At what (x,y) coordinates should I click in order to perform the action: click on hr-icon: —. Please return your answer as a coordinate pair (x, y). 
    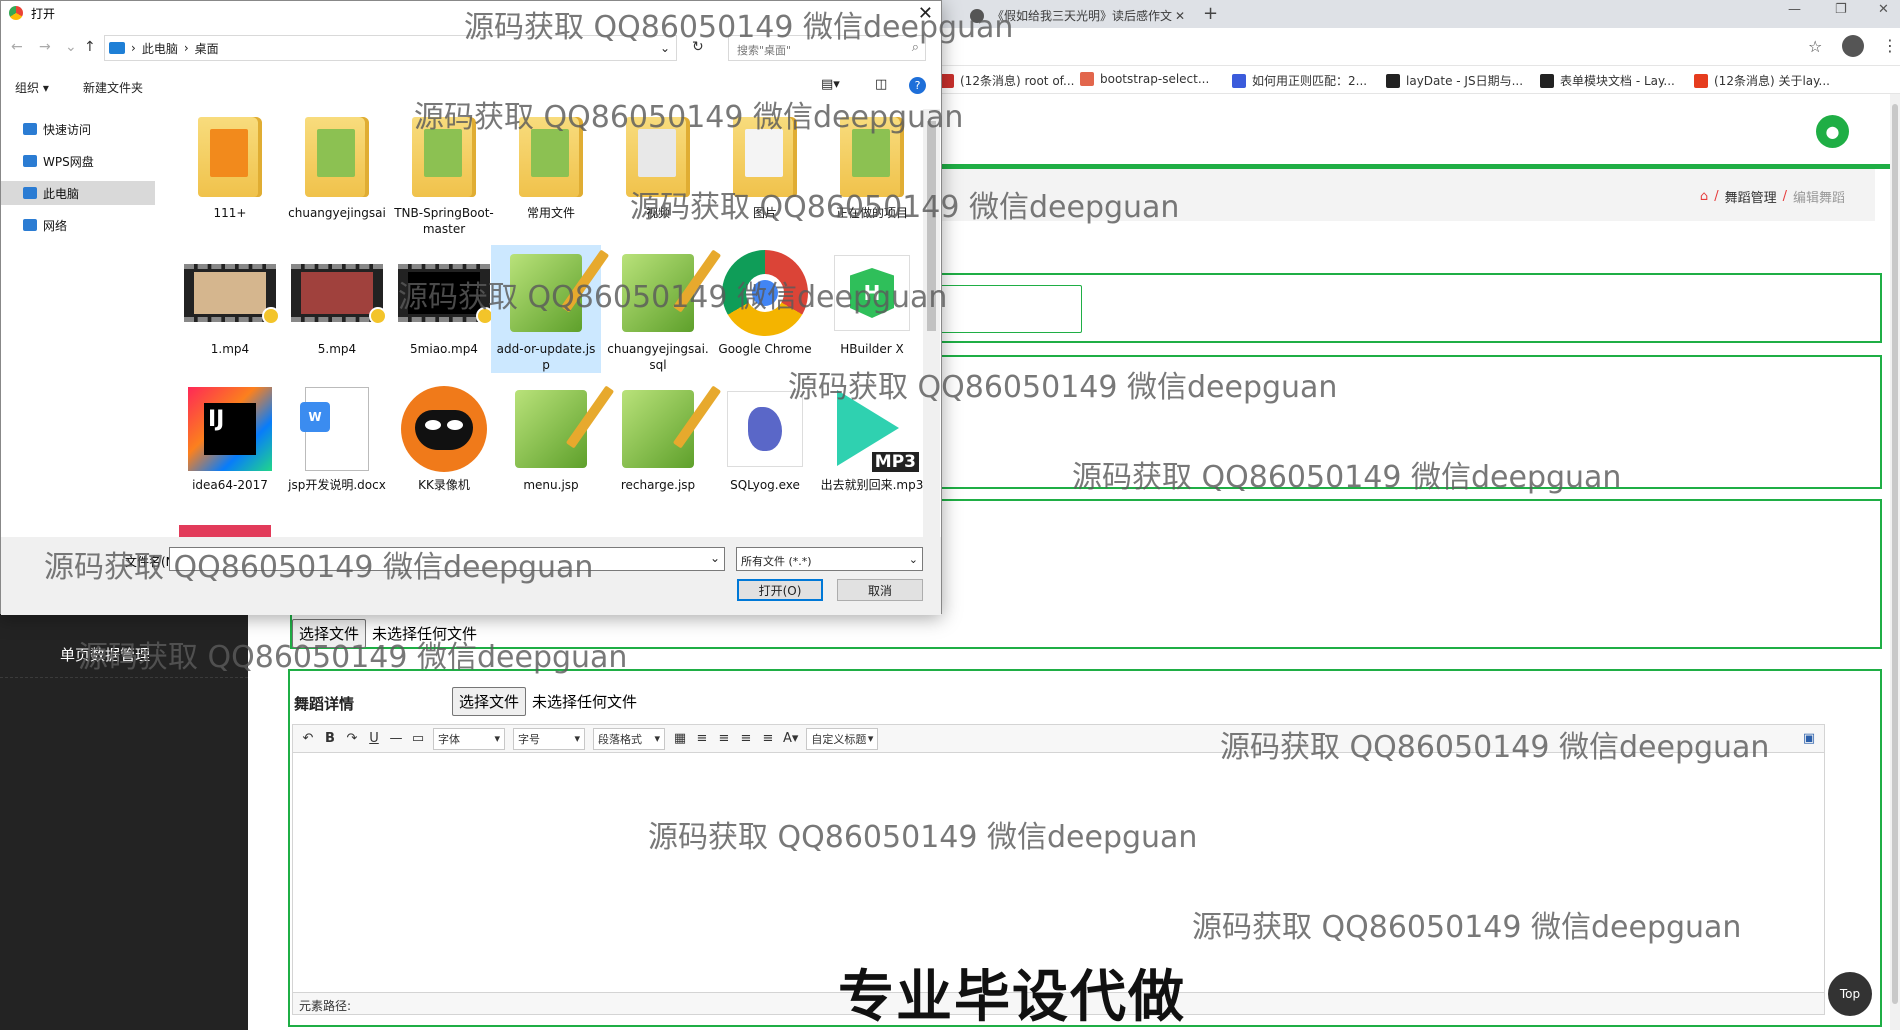
    Looking at the image, I should click on (396, 738).